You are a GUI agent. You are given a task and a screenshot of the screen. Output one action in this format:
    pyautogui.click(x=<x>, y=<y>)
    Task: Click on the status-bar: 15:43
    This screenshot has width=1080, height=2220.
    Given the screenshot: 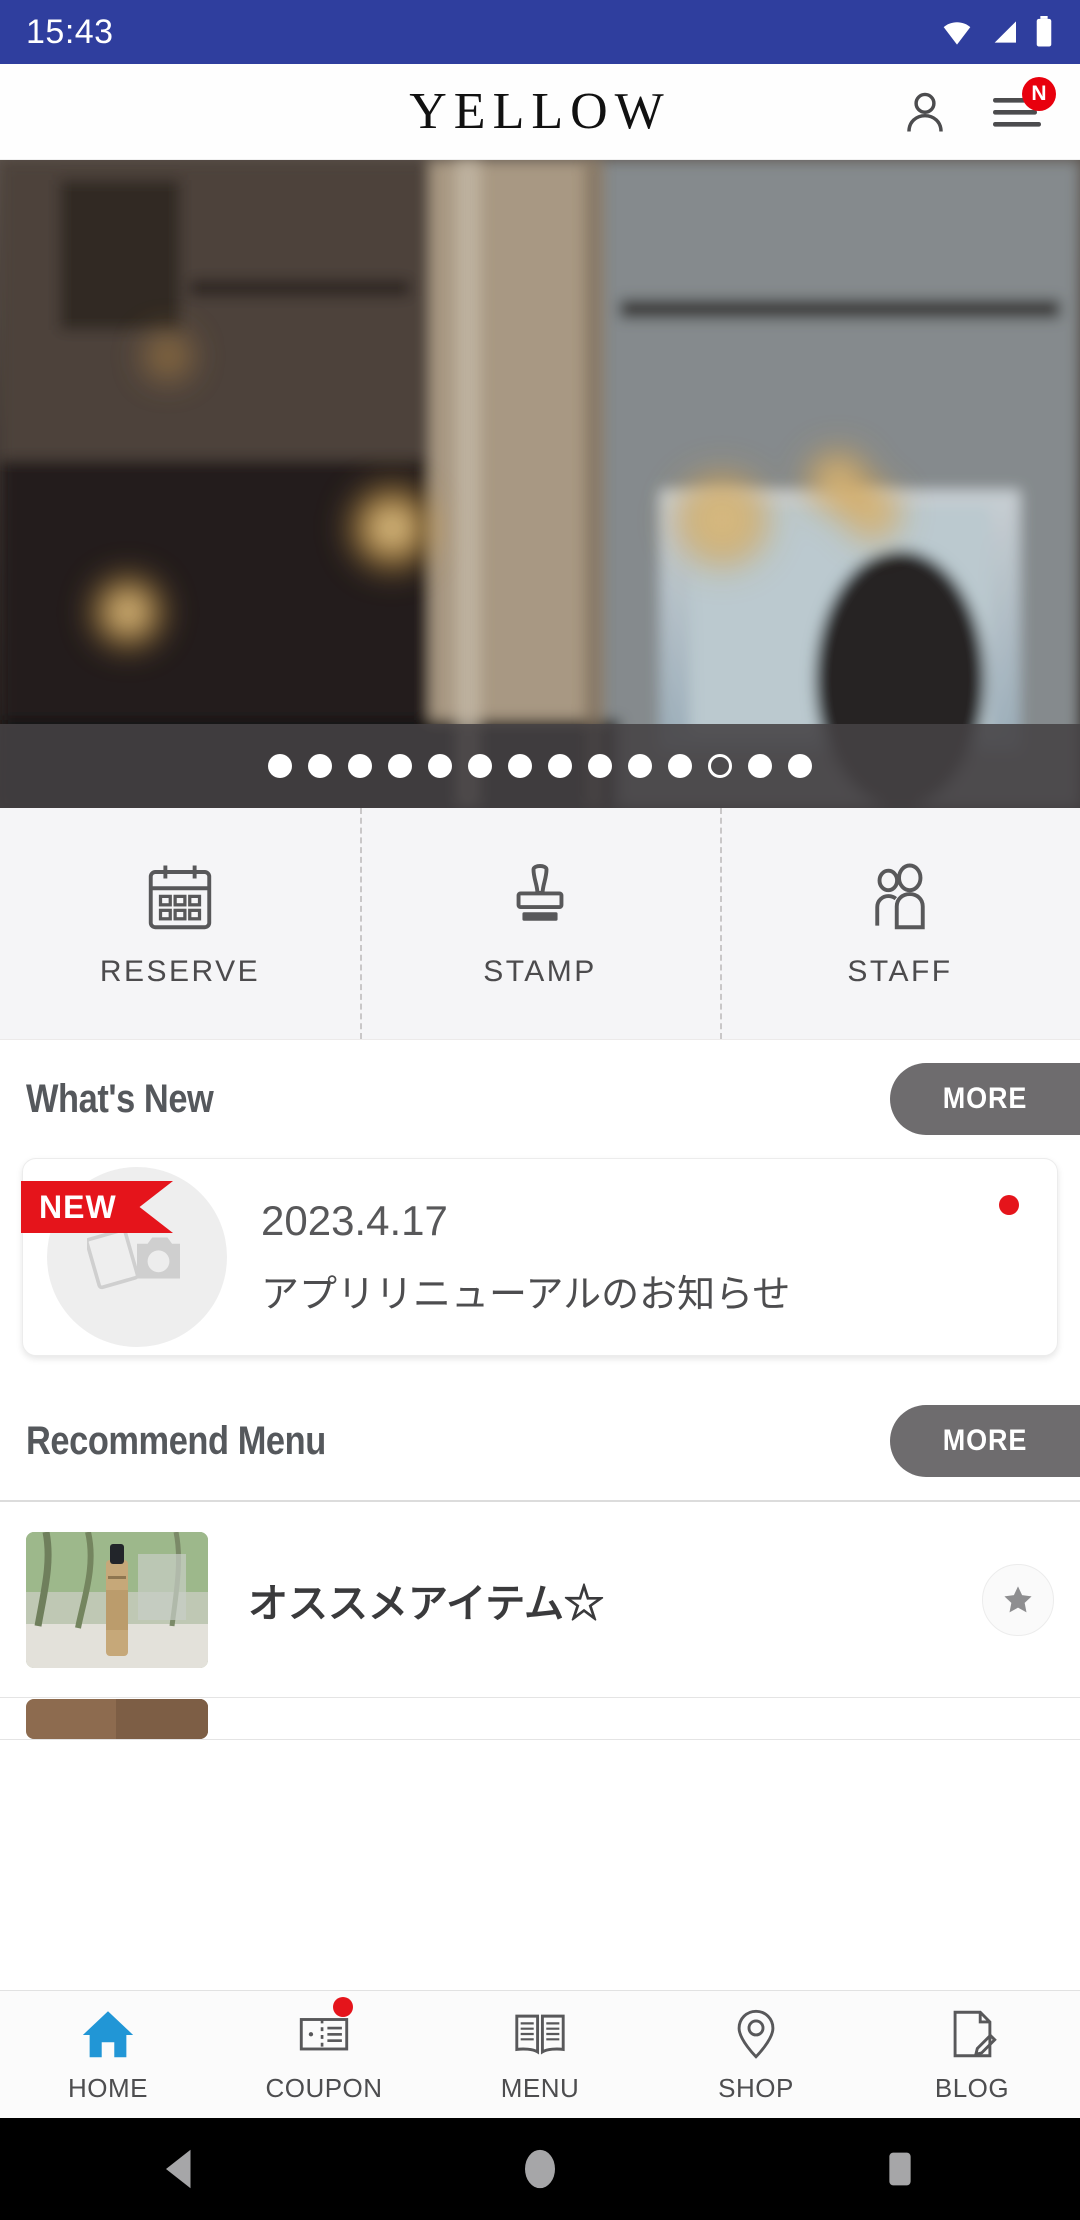 What is the action you would take?
    pyautogui.click(x=540, y=32)
    